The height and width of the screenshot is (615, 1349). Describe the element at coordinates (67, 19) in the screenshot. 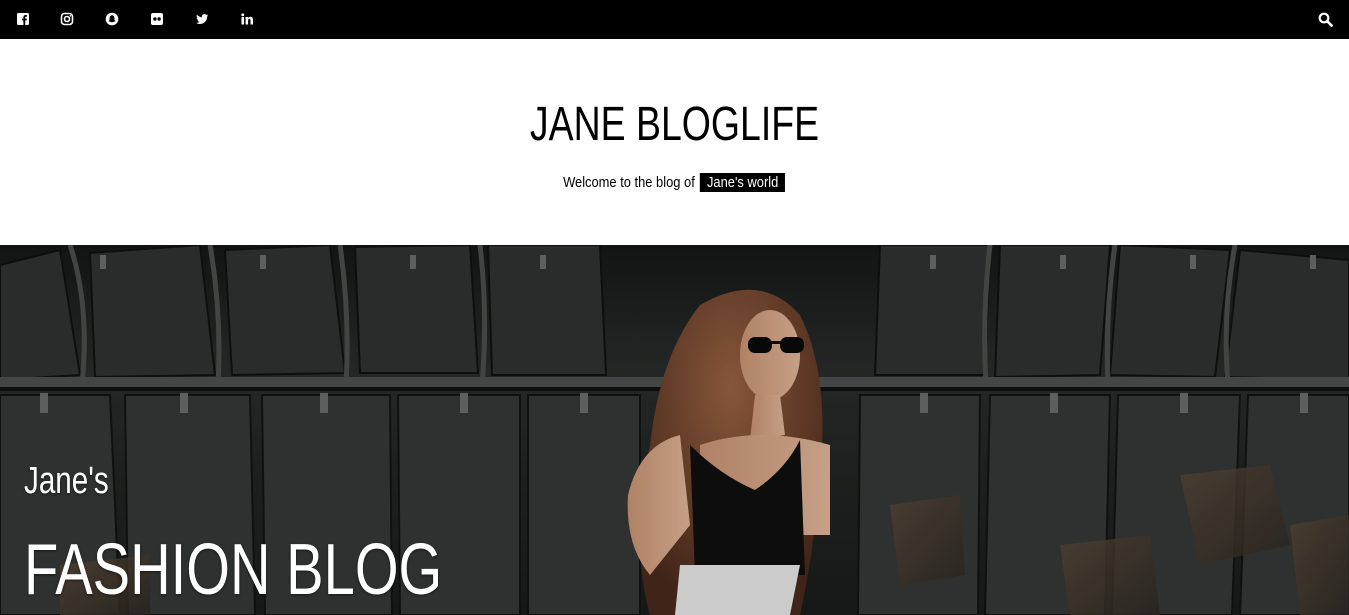

I see `instagram-icon` at that location.